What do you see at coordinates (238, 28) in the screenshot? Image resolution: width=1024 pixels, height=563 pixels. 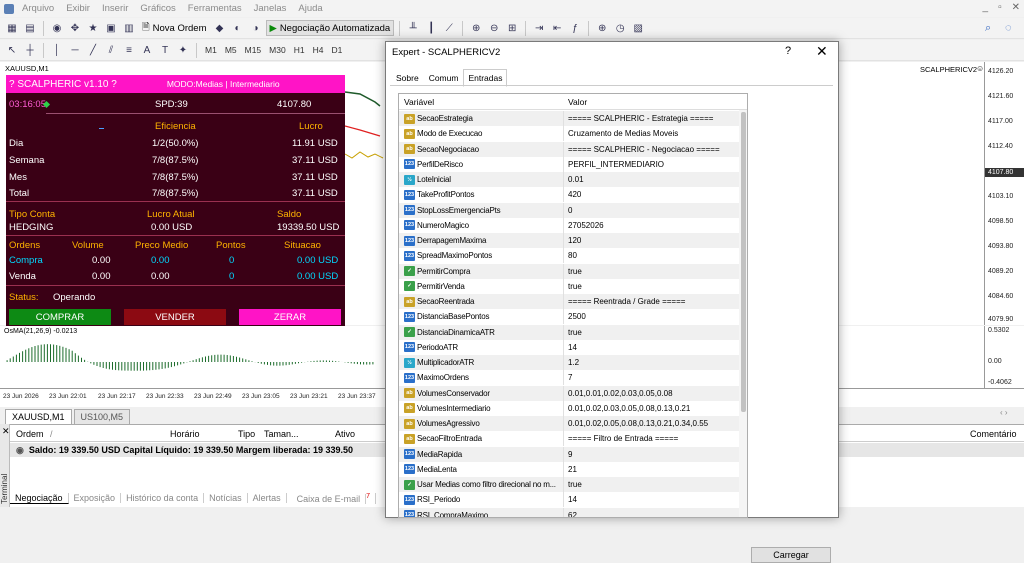 I see `signals-icon: ◐` at bounding box center [238, 28].